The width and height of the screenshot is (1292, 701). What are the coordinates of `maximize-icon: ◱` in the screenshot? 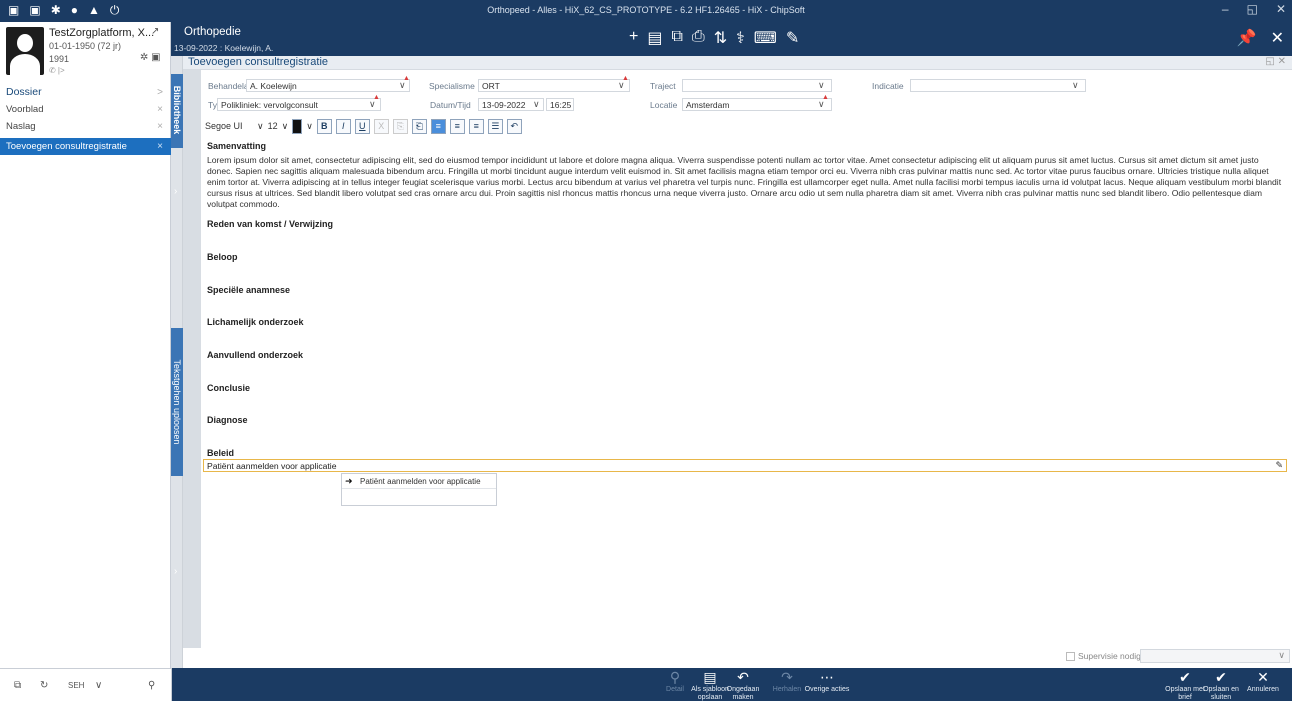 It's located at (1252, 9).